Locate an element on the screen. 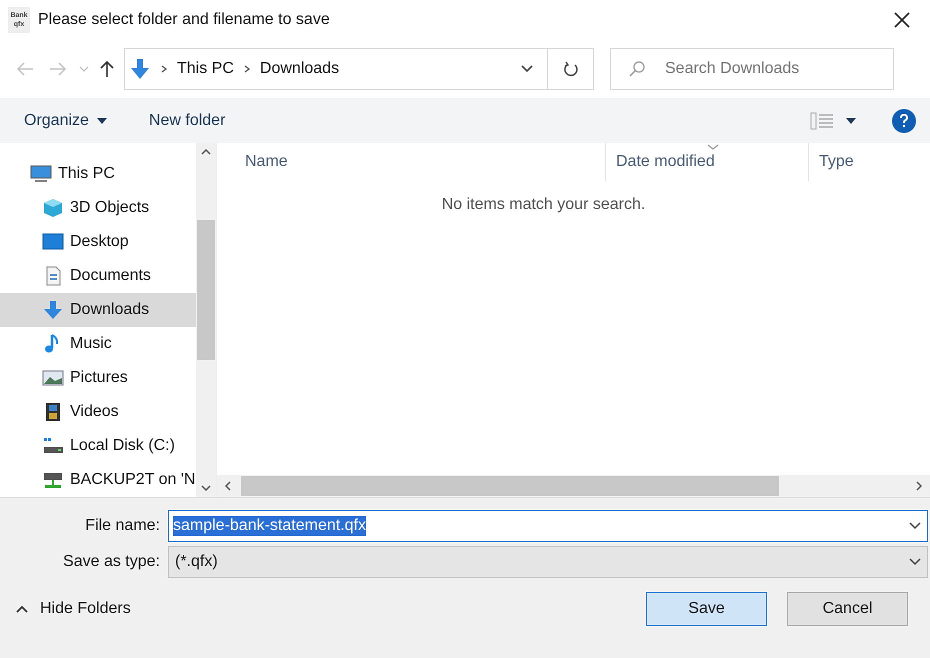  scroll-right-icon is located at coordinates (919, 486).